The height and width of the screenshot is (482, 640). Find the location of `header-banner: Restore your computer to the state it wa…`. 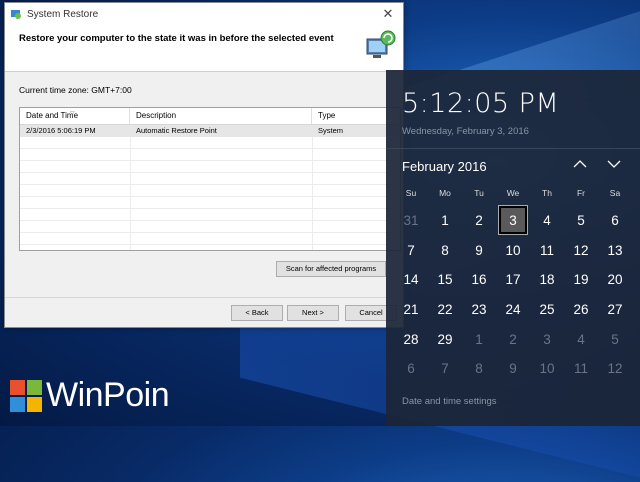

header-banner: Restore your computer to the state it wa… is located at coordinates (204, 48).